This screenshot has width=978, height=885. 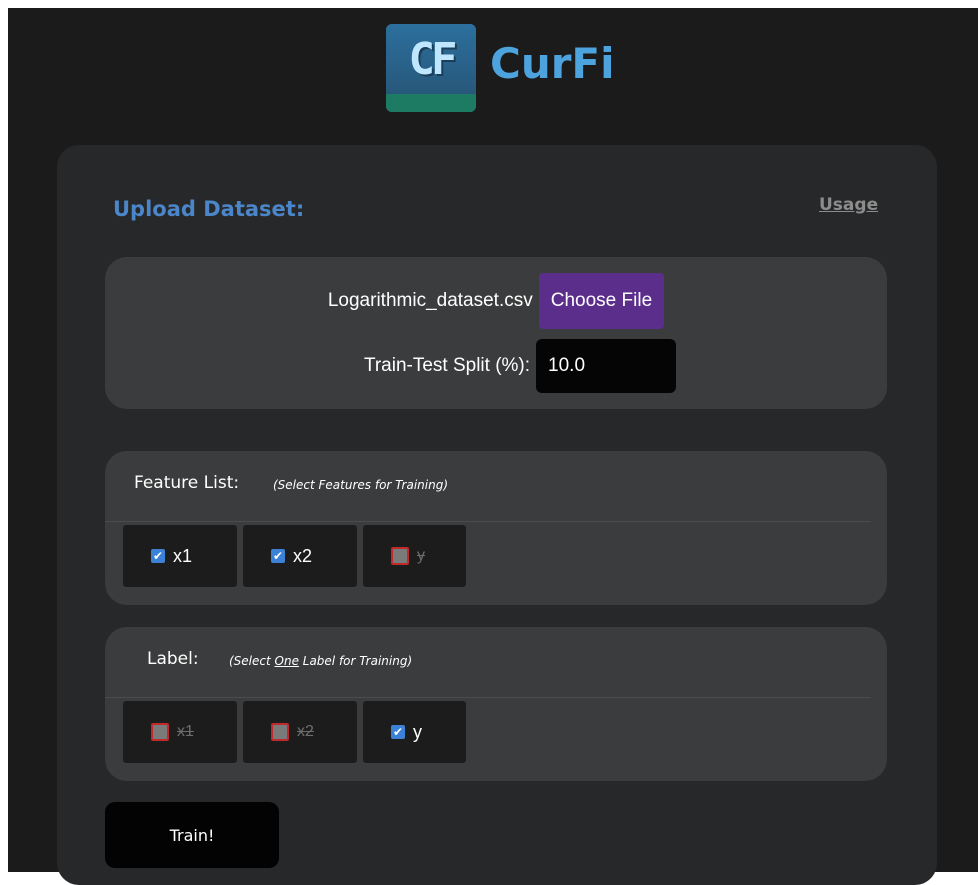 I want to click on label-options: x1 x2 ✔ y, so click(x=294, y=732).